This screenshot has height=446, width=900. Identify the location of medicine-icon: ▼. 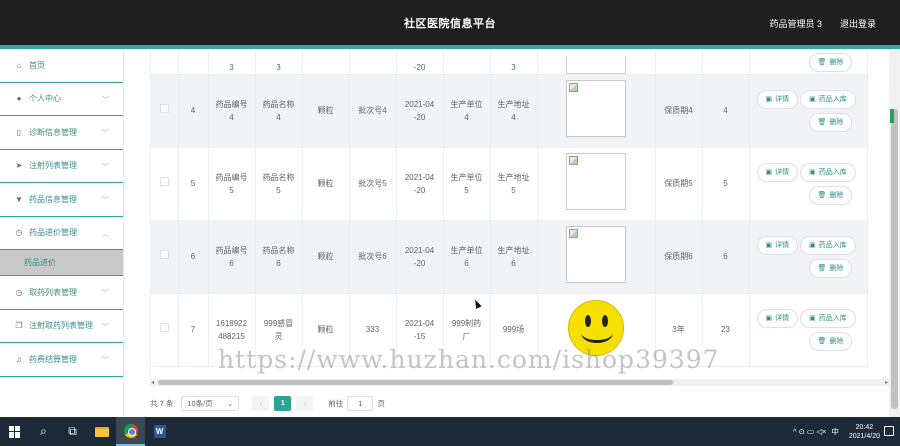
(19, 199).